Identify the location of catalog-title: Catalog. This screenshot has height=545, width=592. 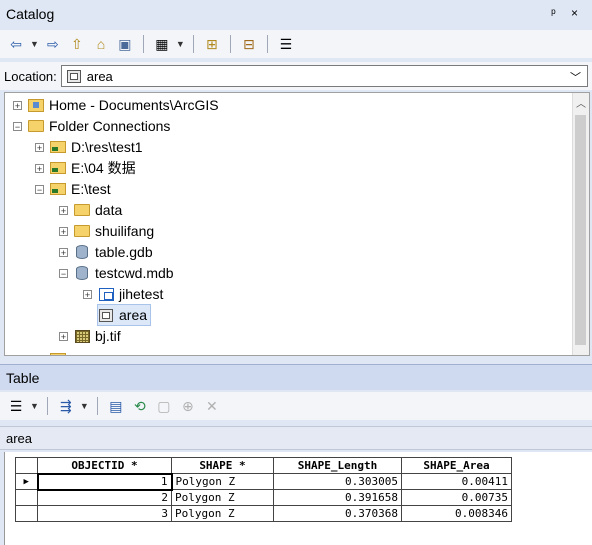
(30, 14).